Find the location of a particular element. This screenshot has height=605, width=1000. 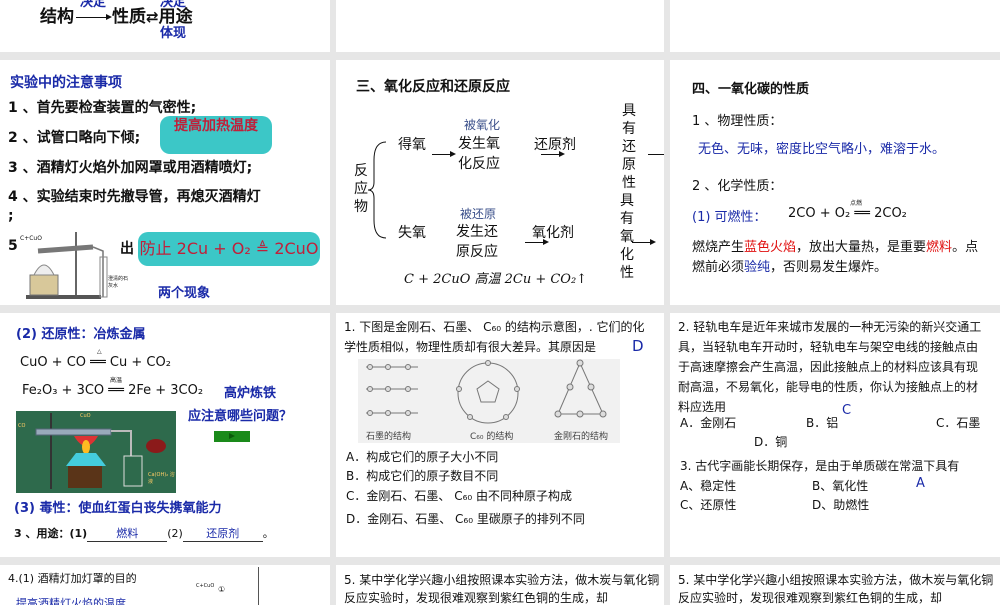

oxidizer: 氧化剂 is located at coordinates (553, 233).